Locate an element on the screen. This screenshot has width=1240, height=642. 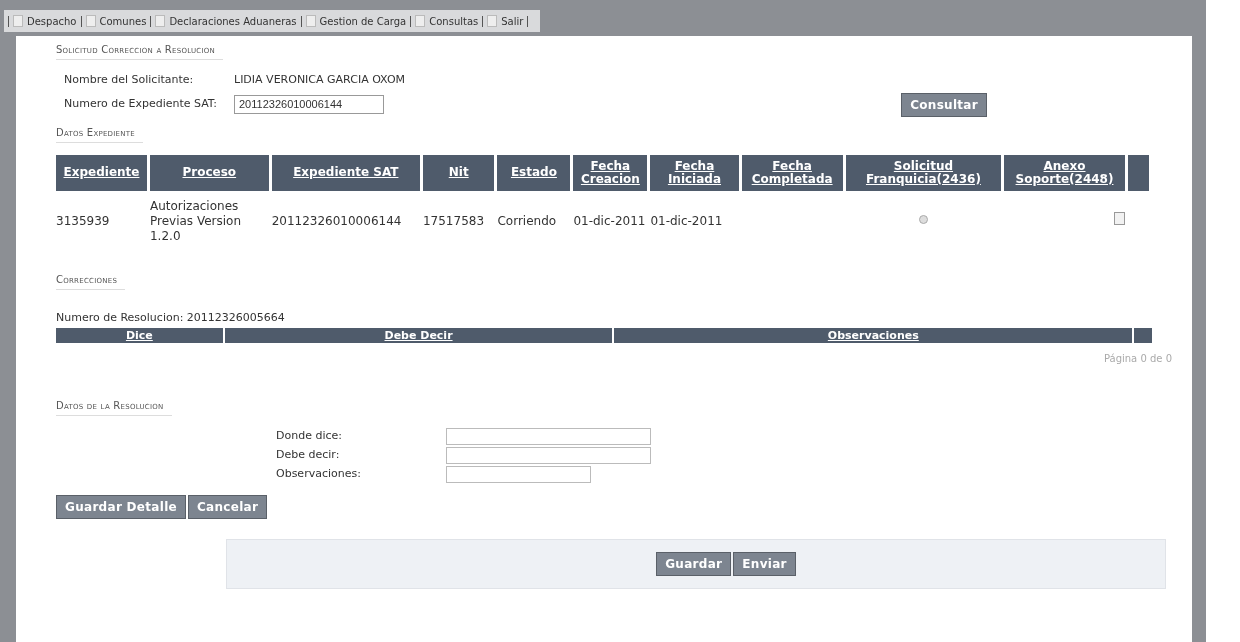
section-title: Datos de la Resolucion is located at coordinates (114, 407).